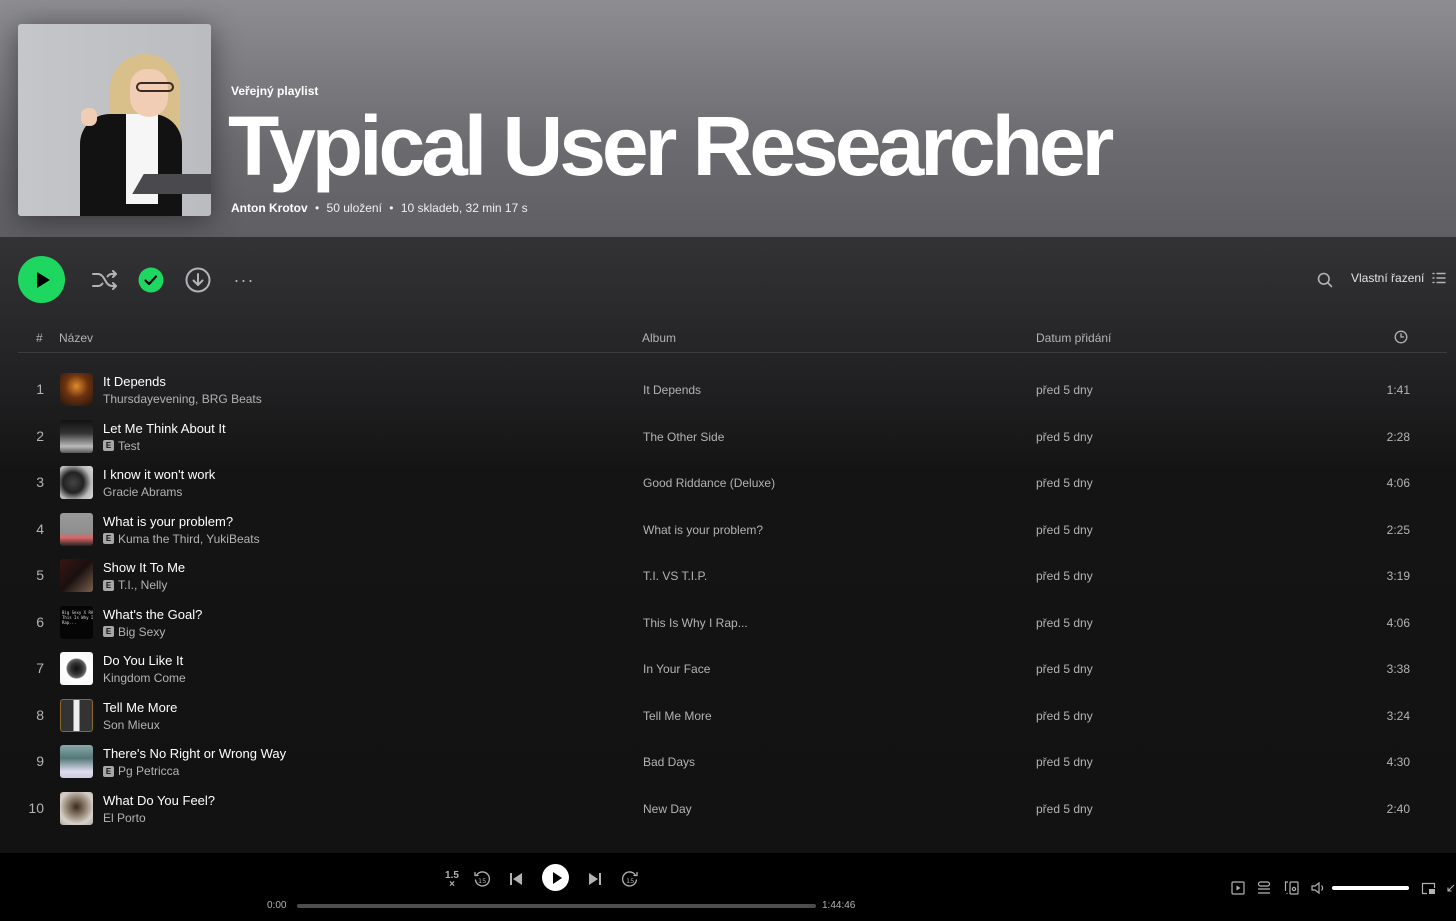  I want to click on track-artist-line: E Big Sexy, so click(134, 632).